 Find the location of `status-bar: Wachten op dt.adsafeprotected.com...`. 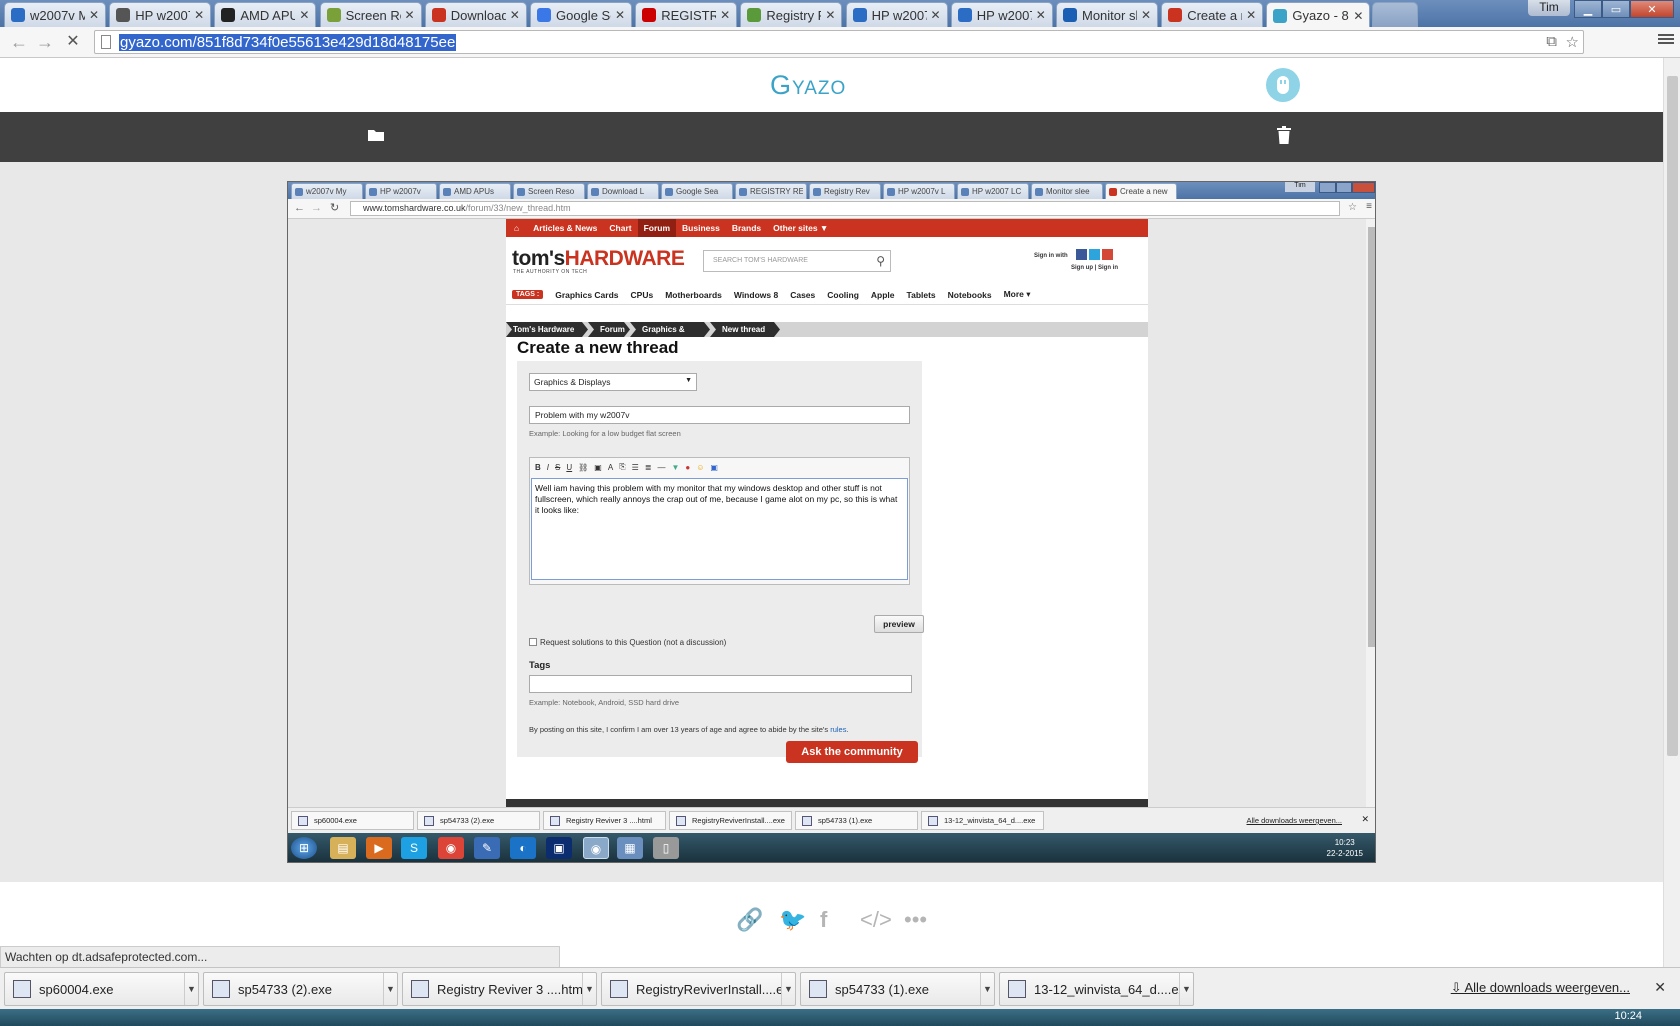

status-bar: Wachten op dt.adsafeprotected.com... is located at coordinates (280, 957).